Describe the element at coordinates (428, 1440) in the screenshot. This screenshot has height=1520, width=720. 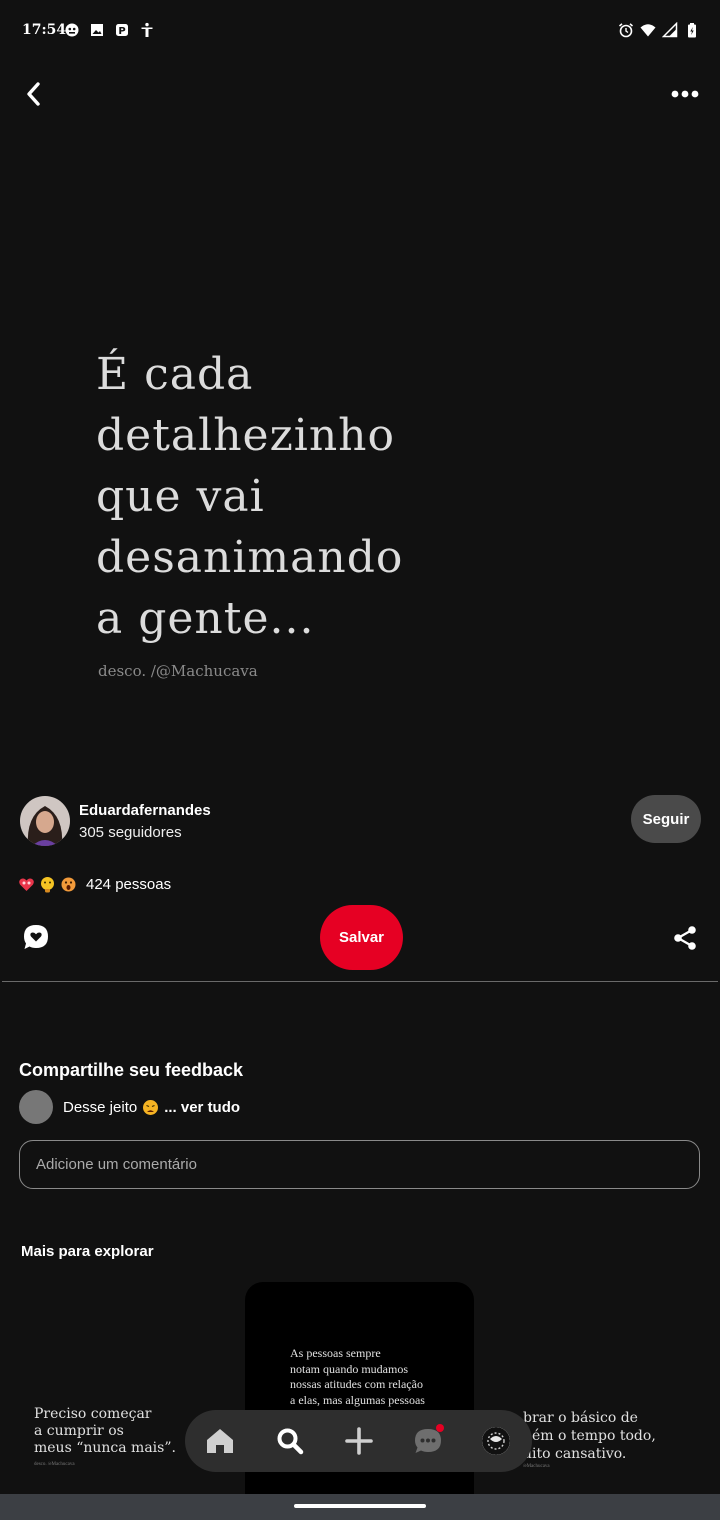
I see `messages-button` at that location.